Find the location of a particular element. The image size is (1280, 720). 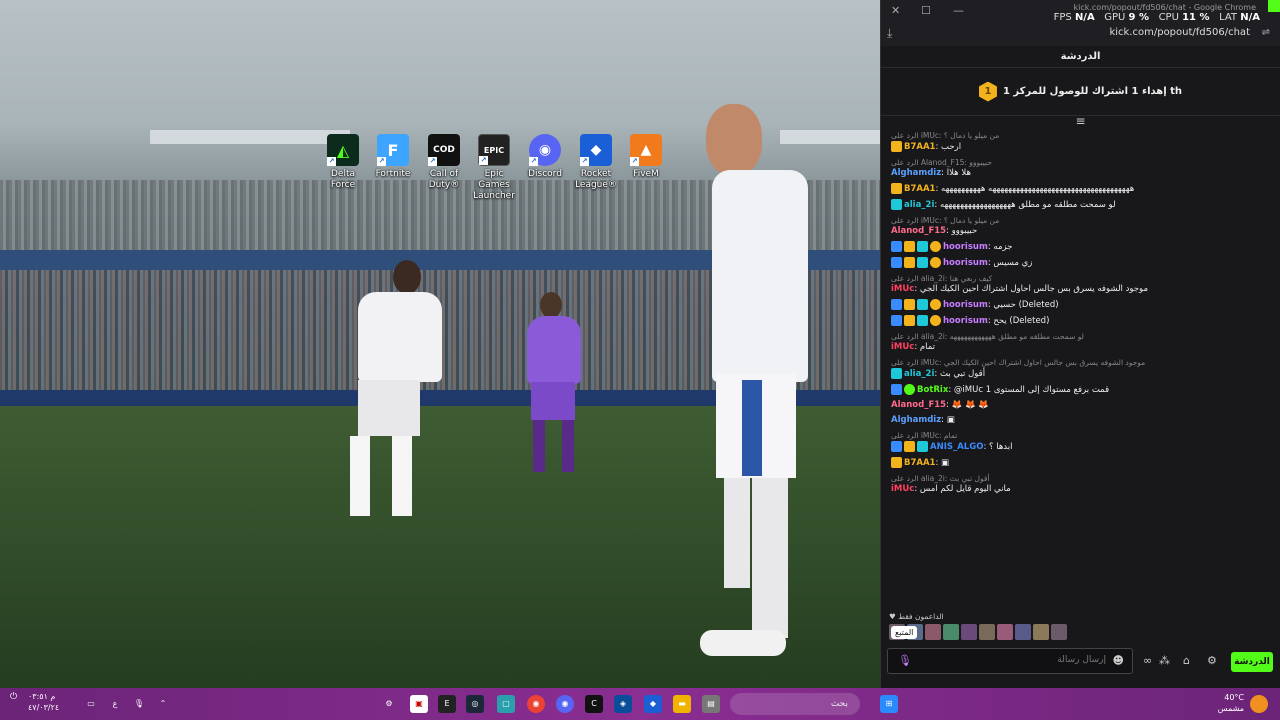

kick-points-icon: ⁂ is located at coordinates (1164, 660).